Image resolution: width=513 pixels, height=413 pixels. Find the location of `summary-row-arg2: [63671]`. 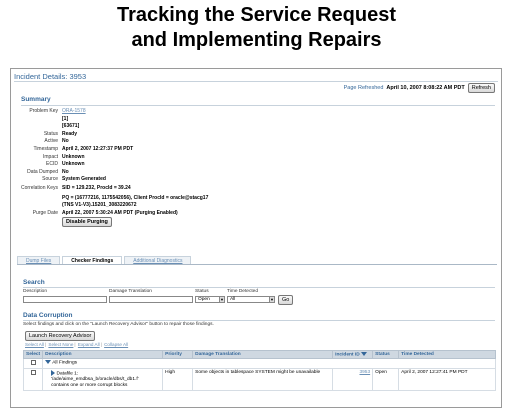

summary-row-arg2: [63671] is located at coordinates (137, 127).